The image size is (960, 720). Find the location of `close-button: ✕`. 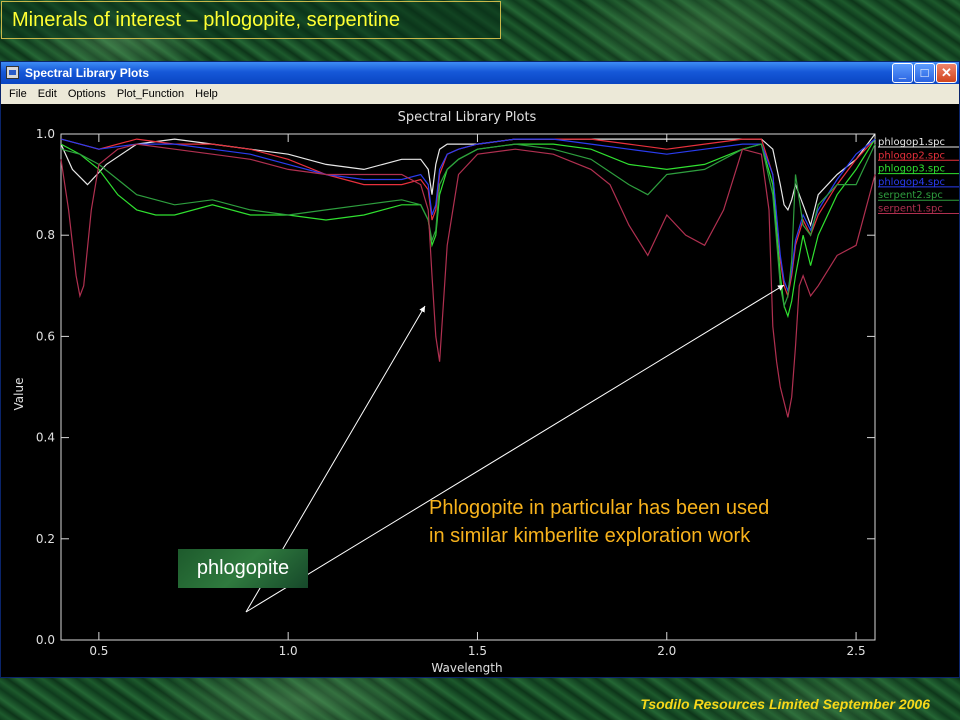

close-button: ✕ is located at coordinates (946, 73).